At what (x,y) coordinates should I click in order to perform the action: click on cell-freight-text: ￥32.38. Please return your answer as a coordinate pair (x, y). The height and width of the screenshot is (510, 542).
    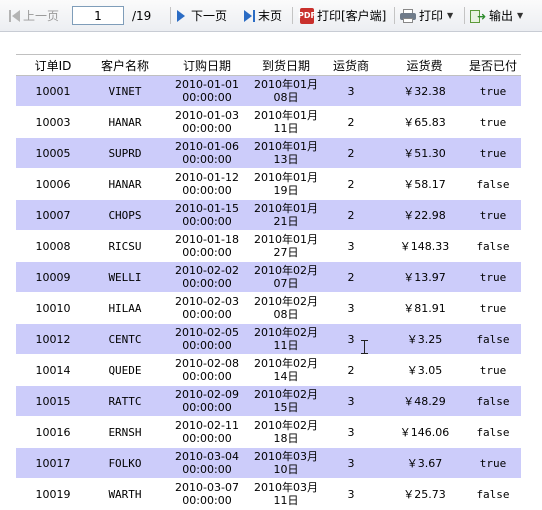
    Looking at the image, I should click on (424, 91).